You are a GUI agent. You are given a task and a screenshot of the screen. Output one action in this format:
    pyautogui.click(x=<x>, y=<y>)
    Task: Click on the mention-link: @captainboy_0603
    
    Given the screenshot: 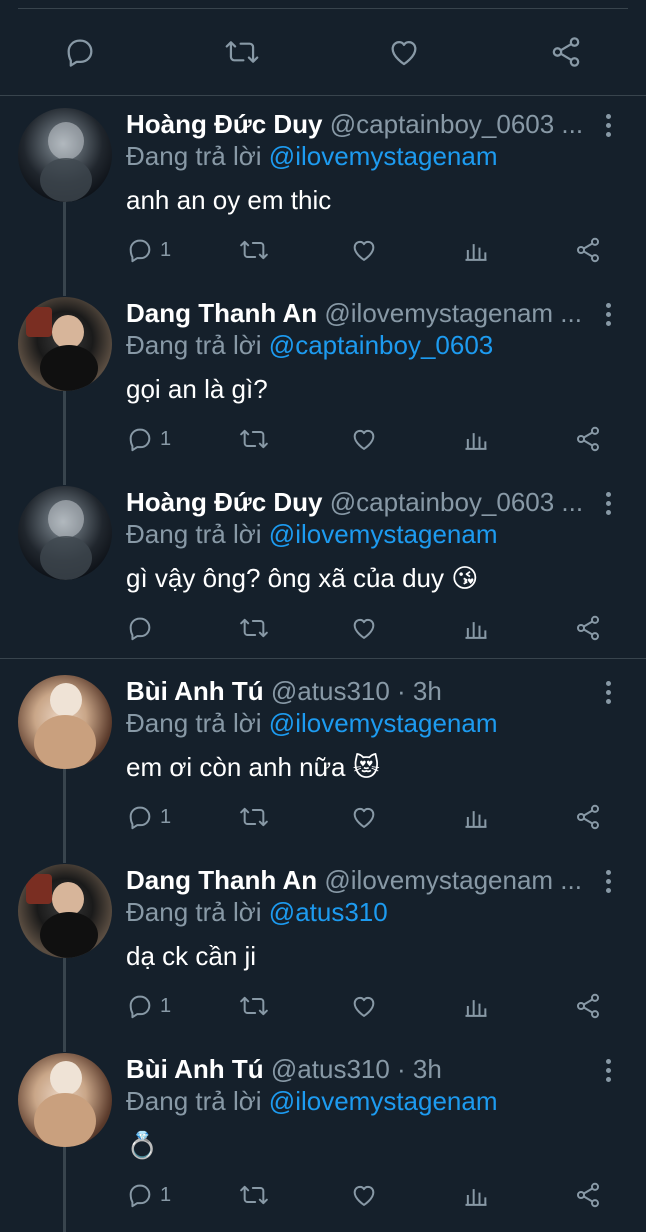 What is the action you would take?
    pyautogui.click(x=381, y=345)
    